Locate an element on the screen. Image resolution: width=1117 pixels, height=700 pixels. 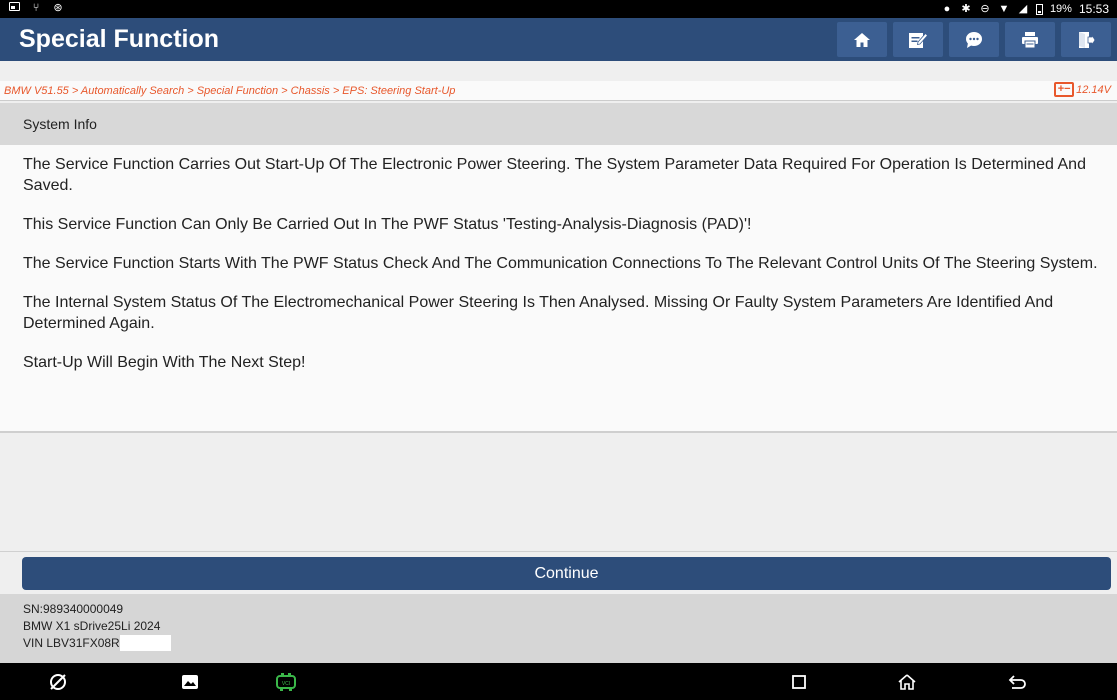
dnd-icon: ⊖ is located at coordinates (985, 9).